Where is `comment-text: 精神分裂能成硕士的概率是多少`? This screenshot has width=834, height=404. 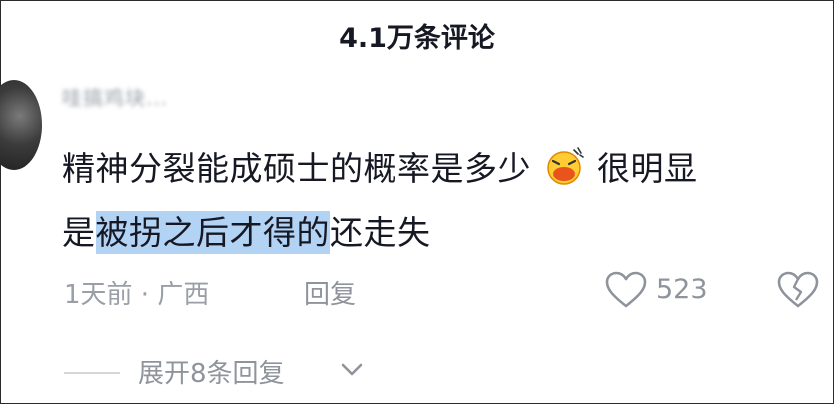 comment-text: 精神分裂能成硕士的概率是多少 is located at coordinates (296, 168).